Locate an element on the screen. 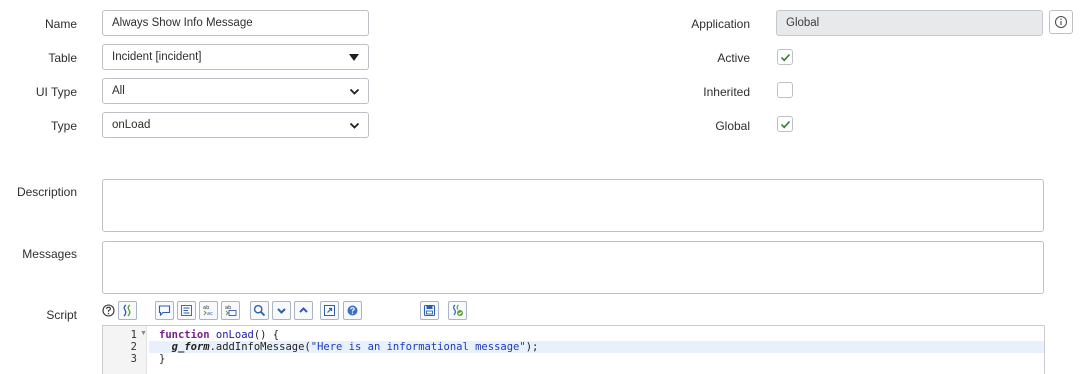  type-select: onLoad is located at coordinates (235, 125).